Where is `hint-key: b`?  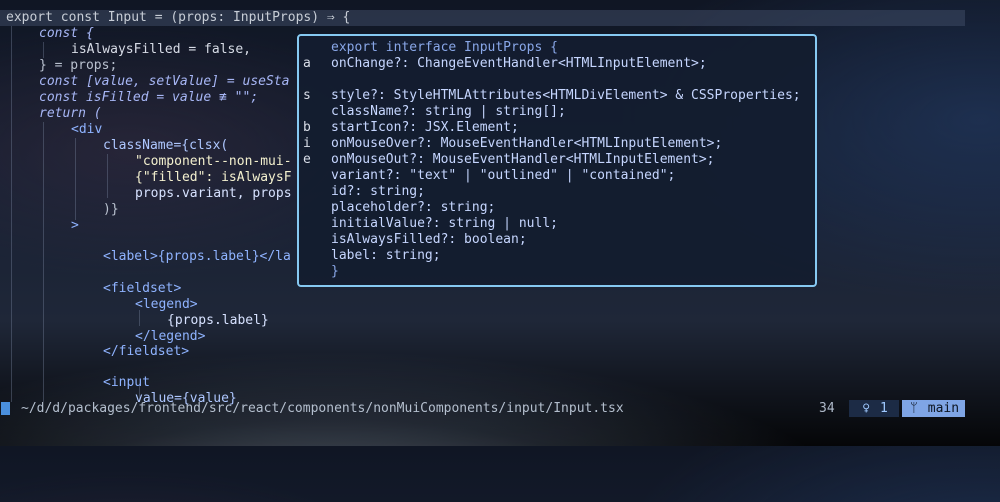 hint-key: b is located at coordinates (307, 127).